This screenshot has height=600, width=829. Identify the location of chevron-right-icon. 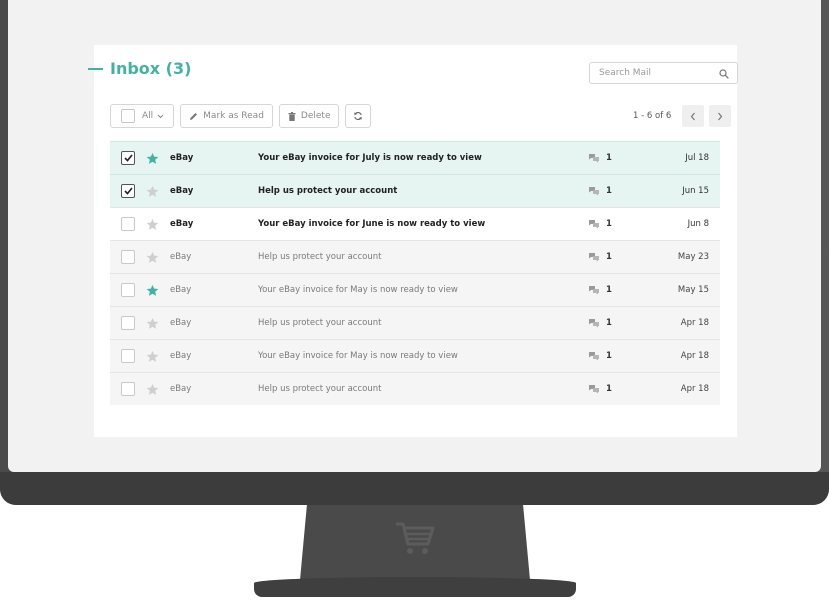
(720, 116).